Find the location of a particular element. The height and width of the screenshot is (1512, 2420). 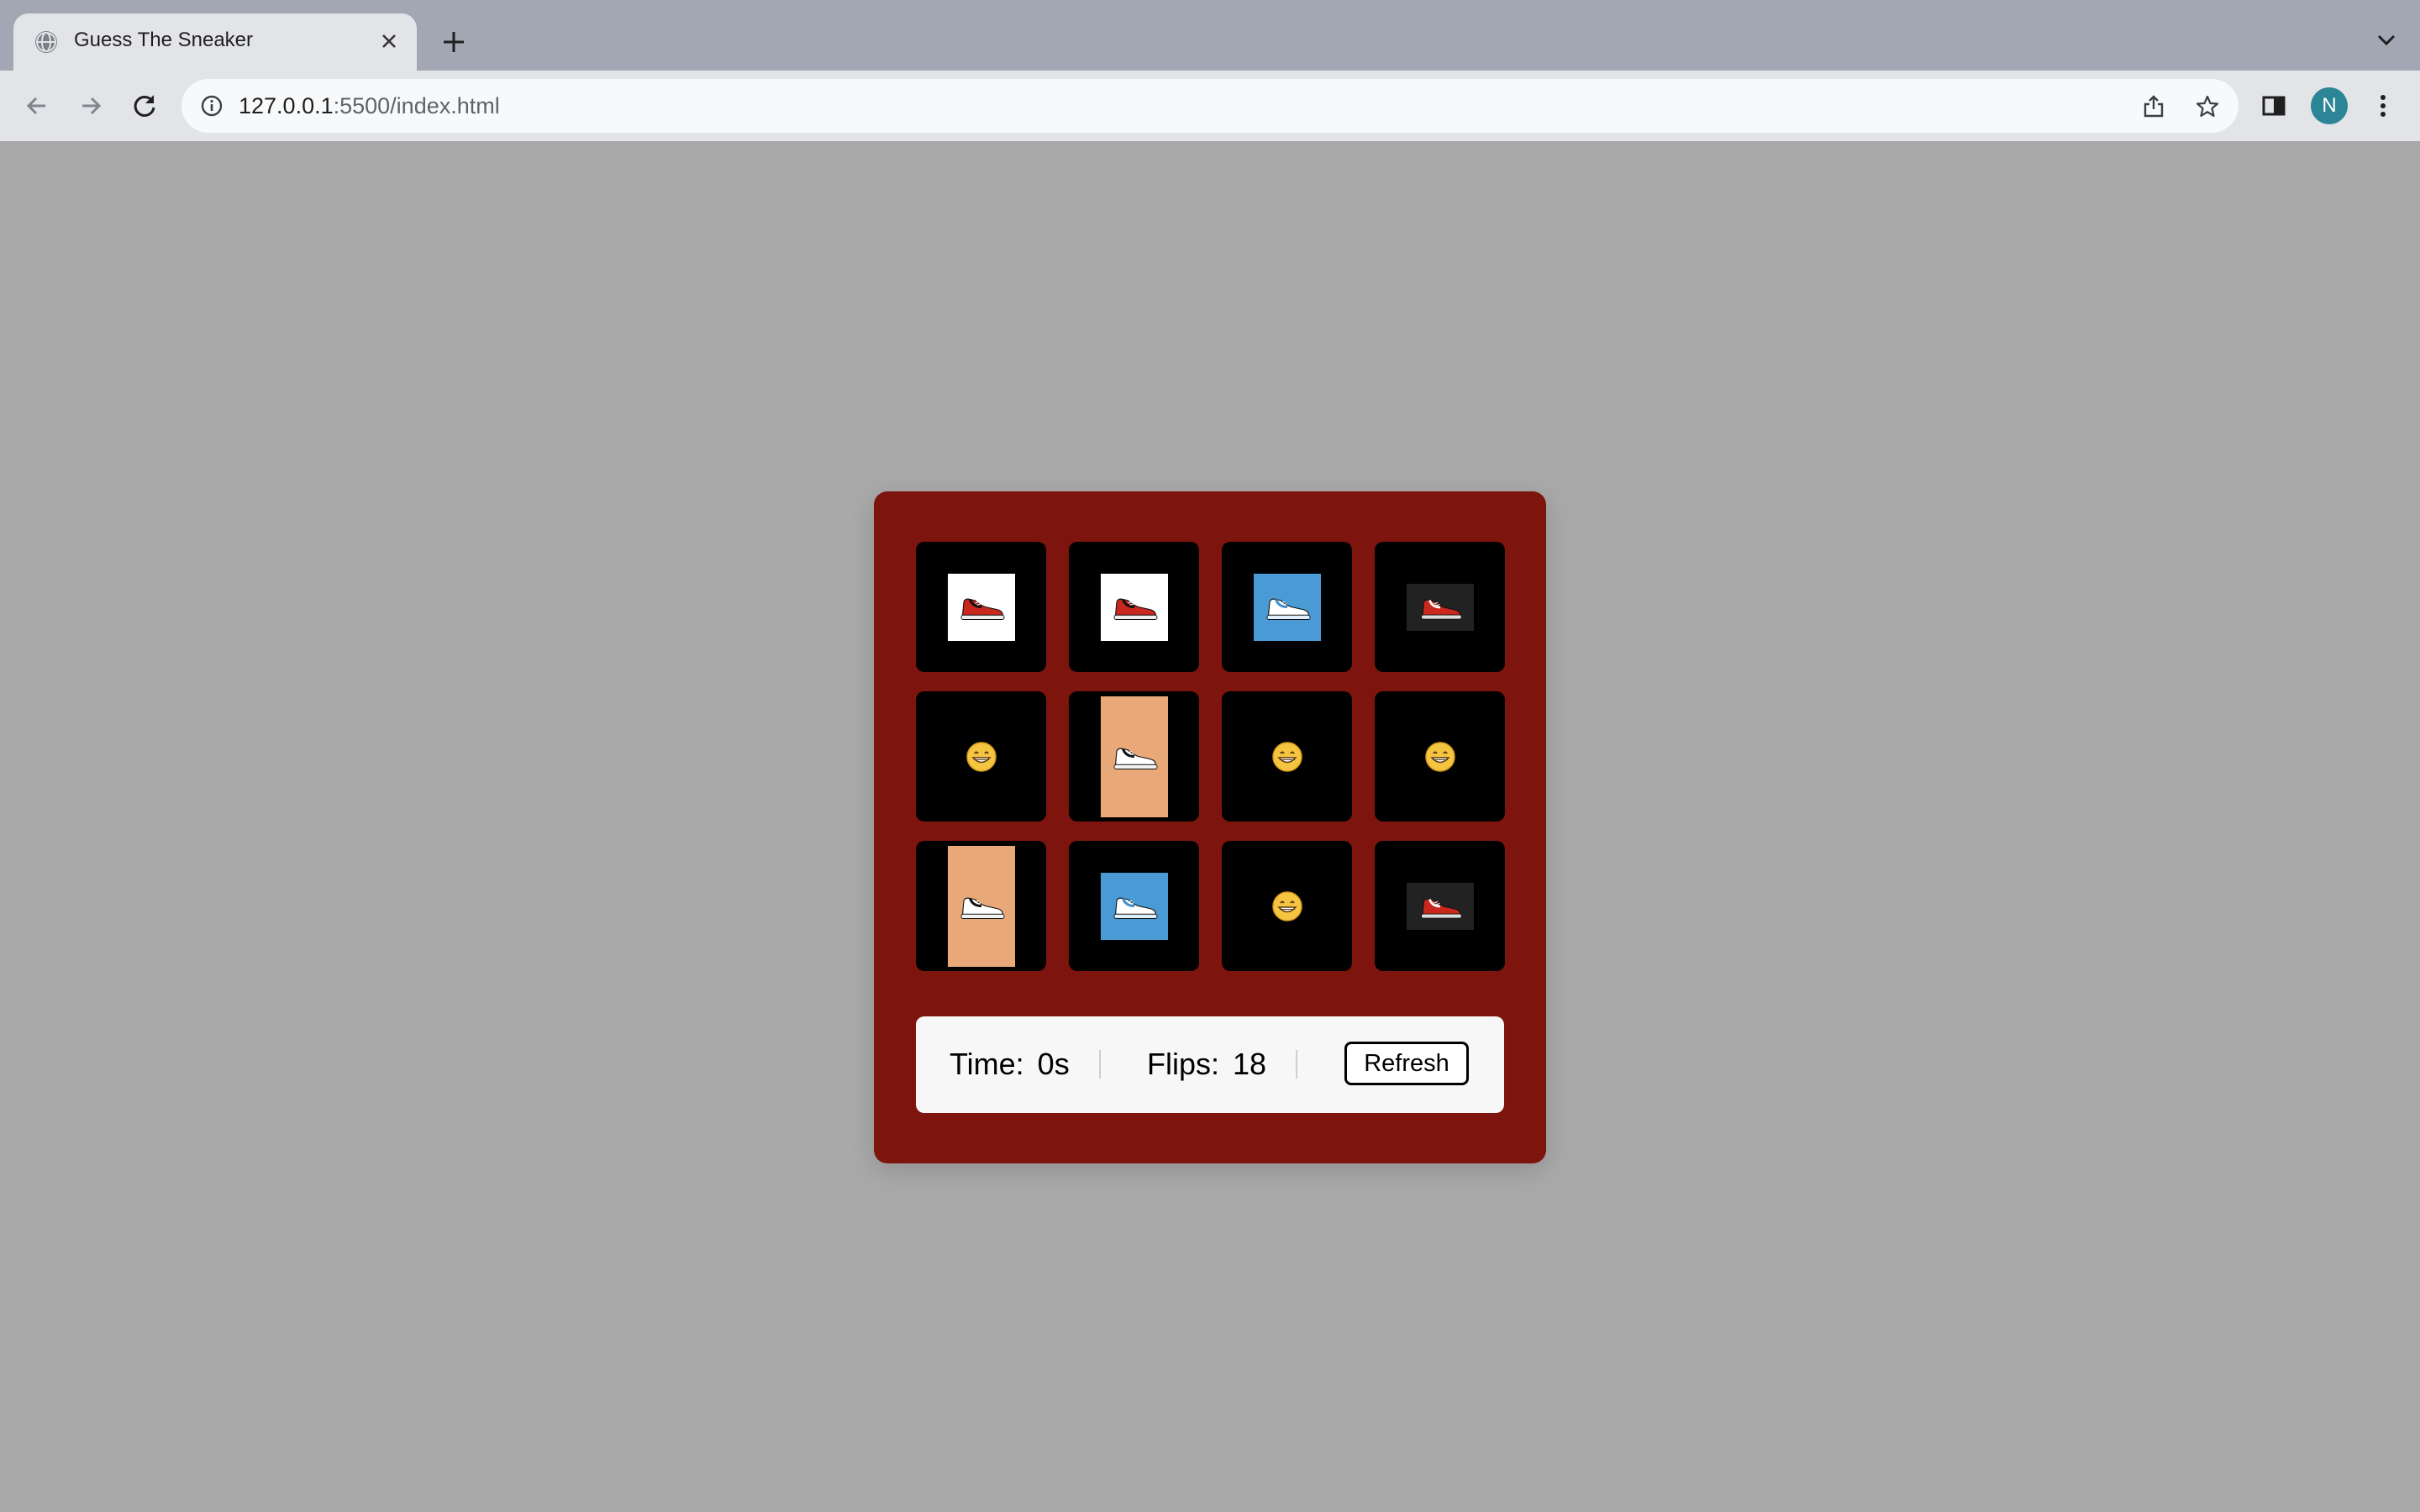

stats-bar: Time: 0s Flips: 18 Refresh is located at coordinates (1210, 1064).